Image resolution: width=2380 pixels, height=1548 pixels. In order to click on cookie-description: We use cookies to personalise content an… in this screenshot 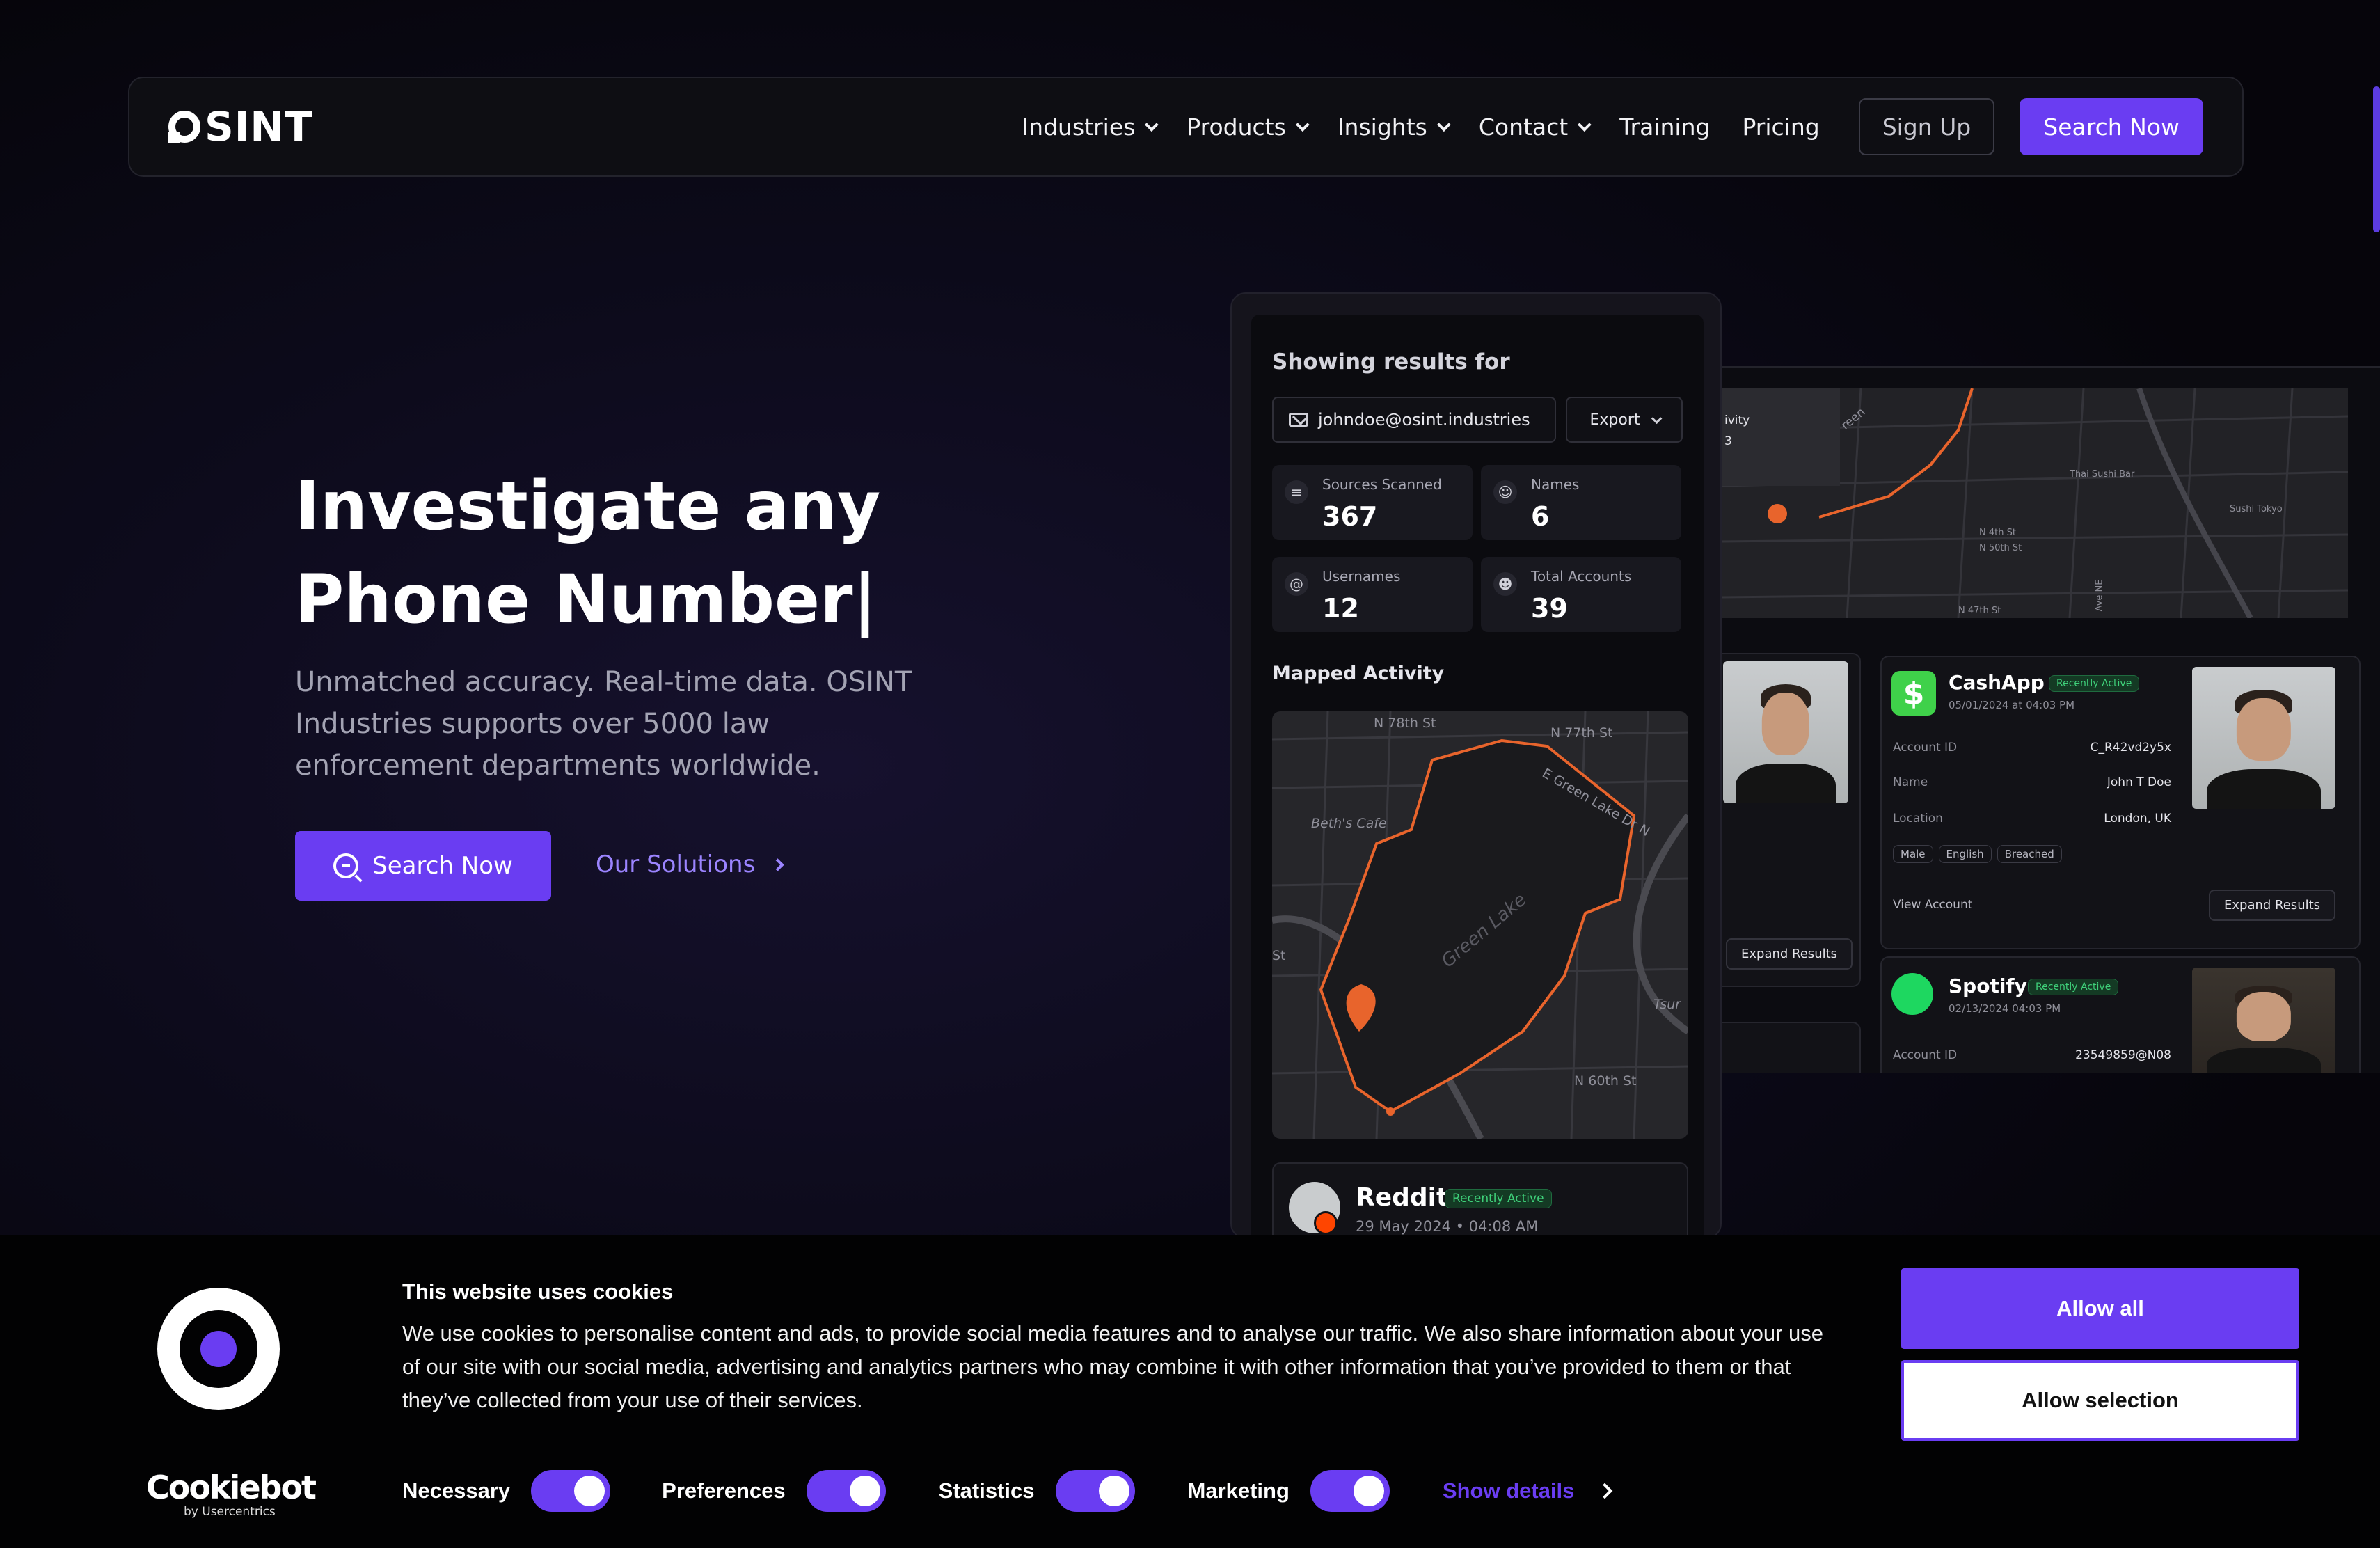, I will do `click(1113, 1366)`.